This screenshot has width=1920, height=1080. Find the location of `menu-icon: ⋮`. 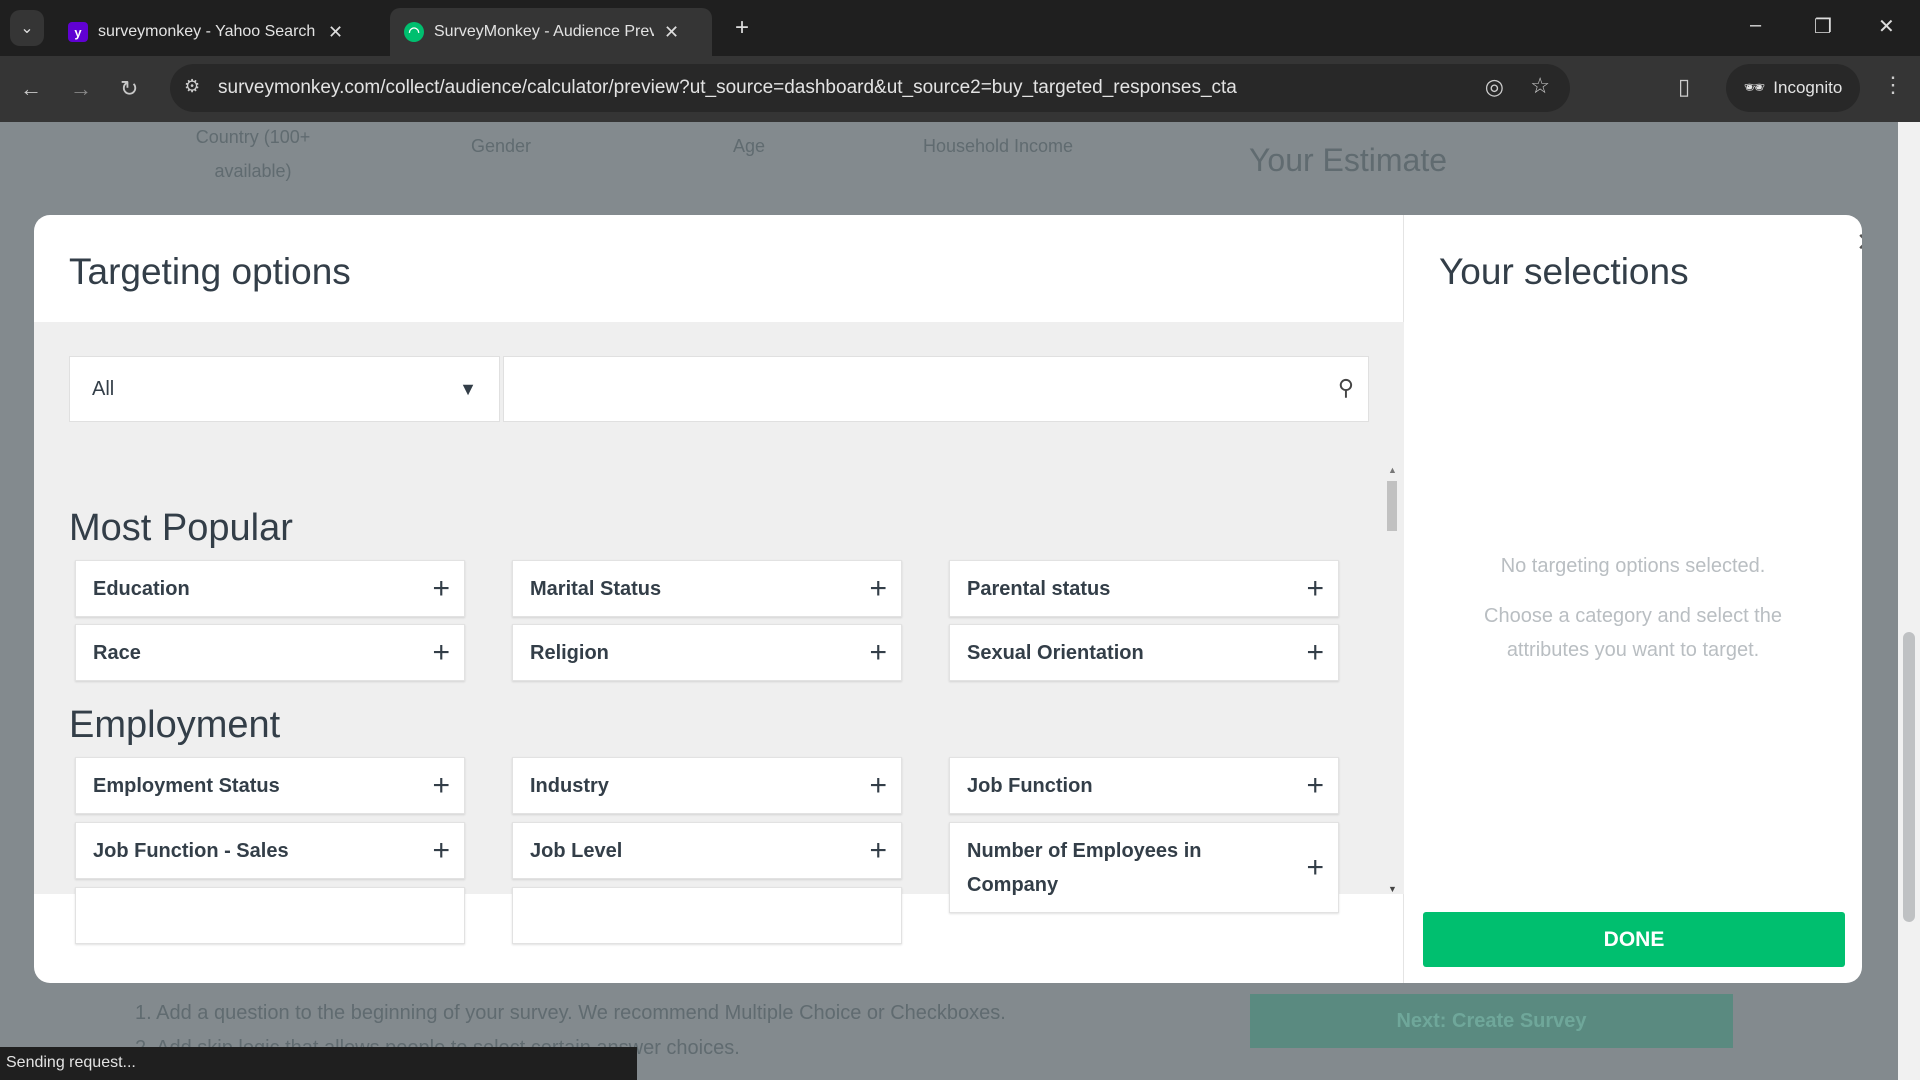

menu-icon: ⋮ is located at coordinates (1893, 85).